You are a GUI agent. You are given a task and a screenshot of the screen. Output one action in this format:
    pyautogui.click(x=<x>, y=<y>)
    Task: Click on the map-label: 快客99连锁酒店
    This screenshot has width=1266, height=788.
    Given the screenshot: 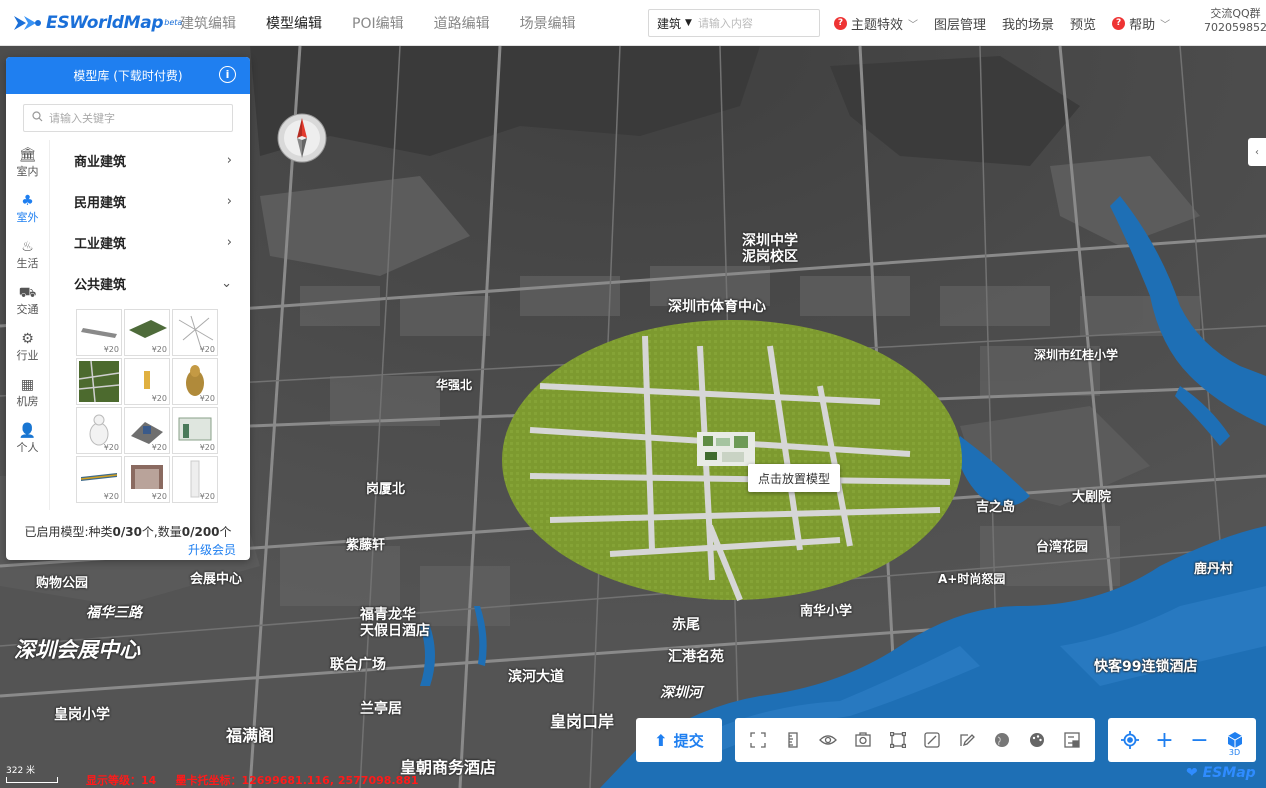 What is the action you would take?
    pyautogui.click(x=1146, y=667)
    